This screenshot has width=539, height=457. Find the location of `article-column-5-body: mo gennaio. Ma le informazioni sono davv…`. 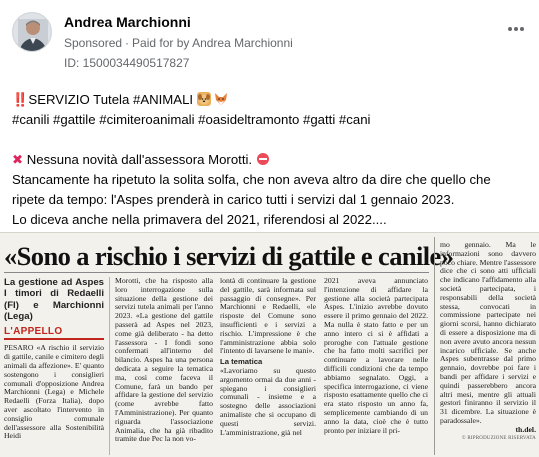

article-column-5-body: mo gennaio. Ma le informazioni sono davv… is located at coordinates (488, 341).